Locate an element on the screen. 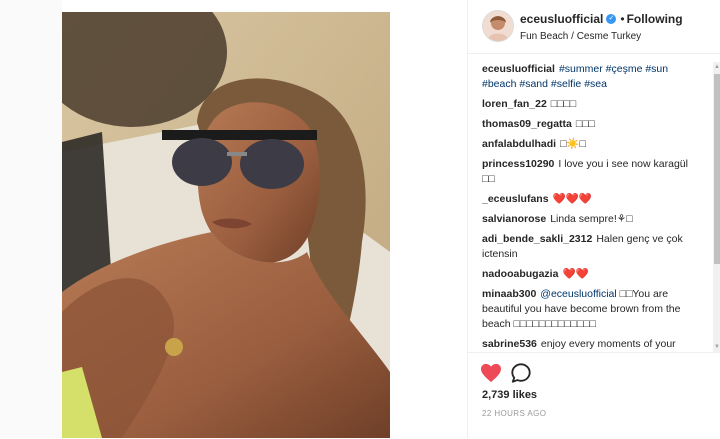  header-user-row: eceusluofficial ✓ • Following is located at coordinates (601, 19).